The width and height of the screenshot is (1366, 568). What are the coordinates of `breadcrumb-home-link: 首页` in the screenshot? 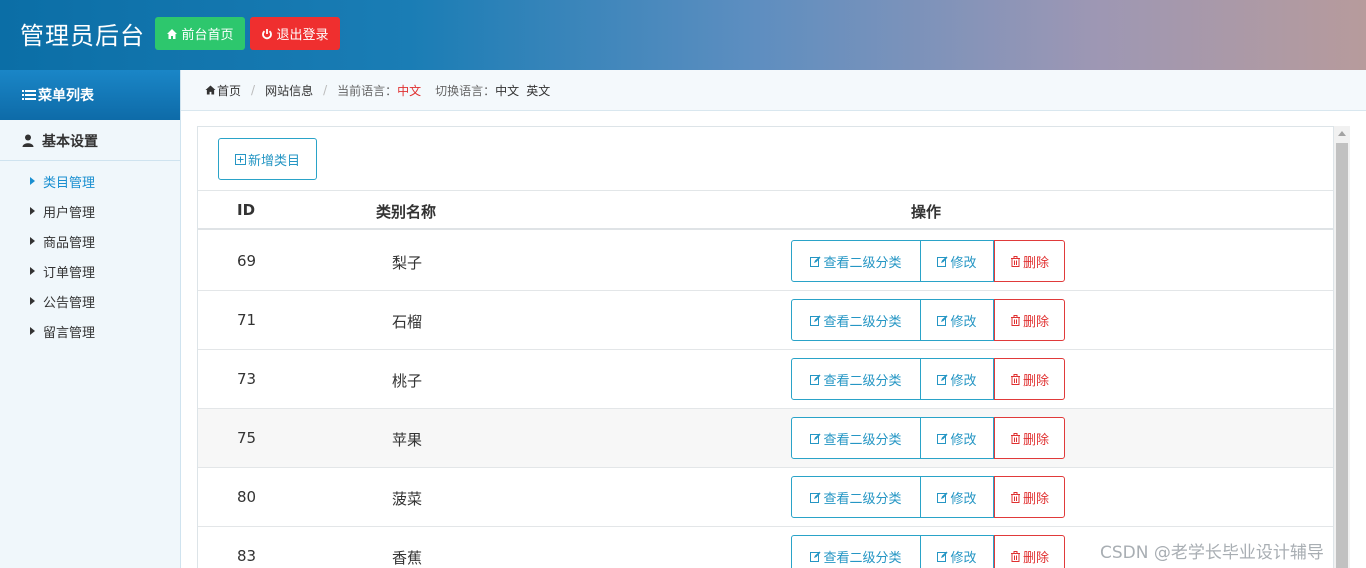 It's located at (229, 90).